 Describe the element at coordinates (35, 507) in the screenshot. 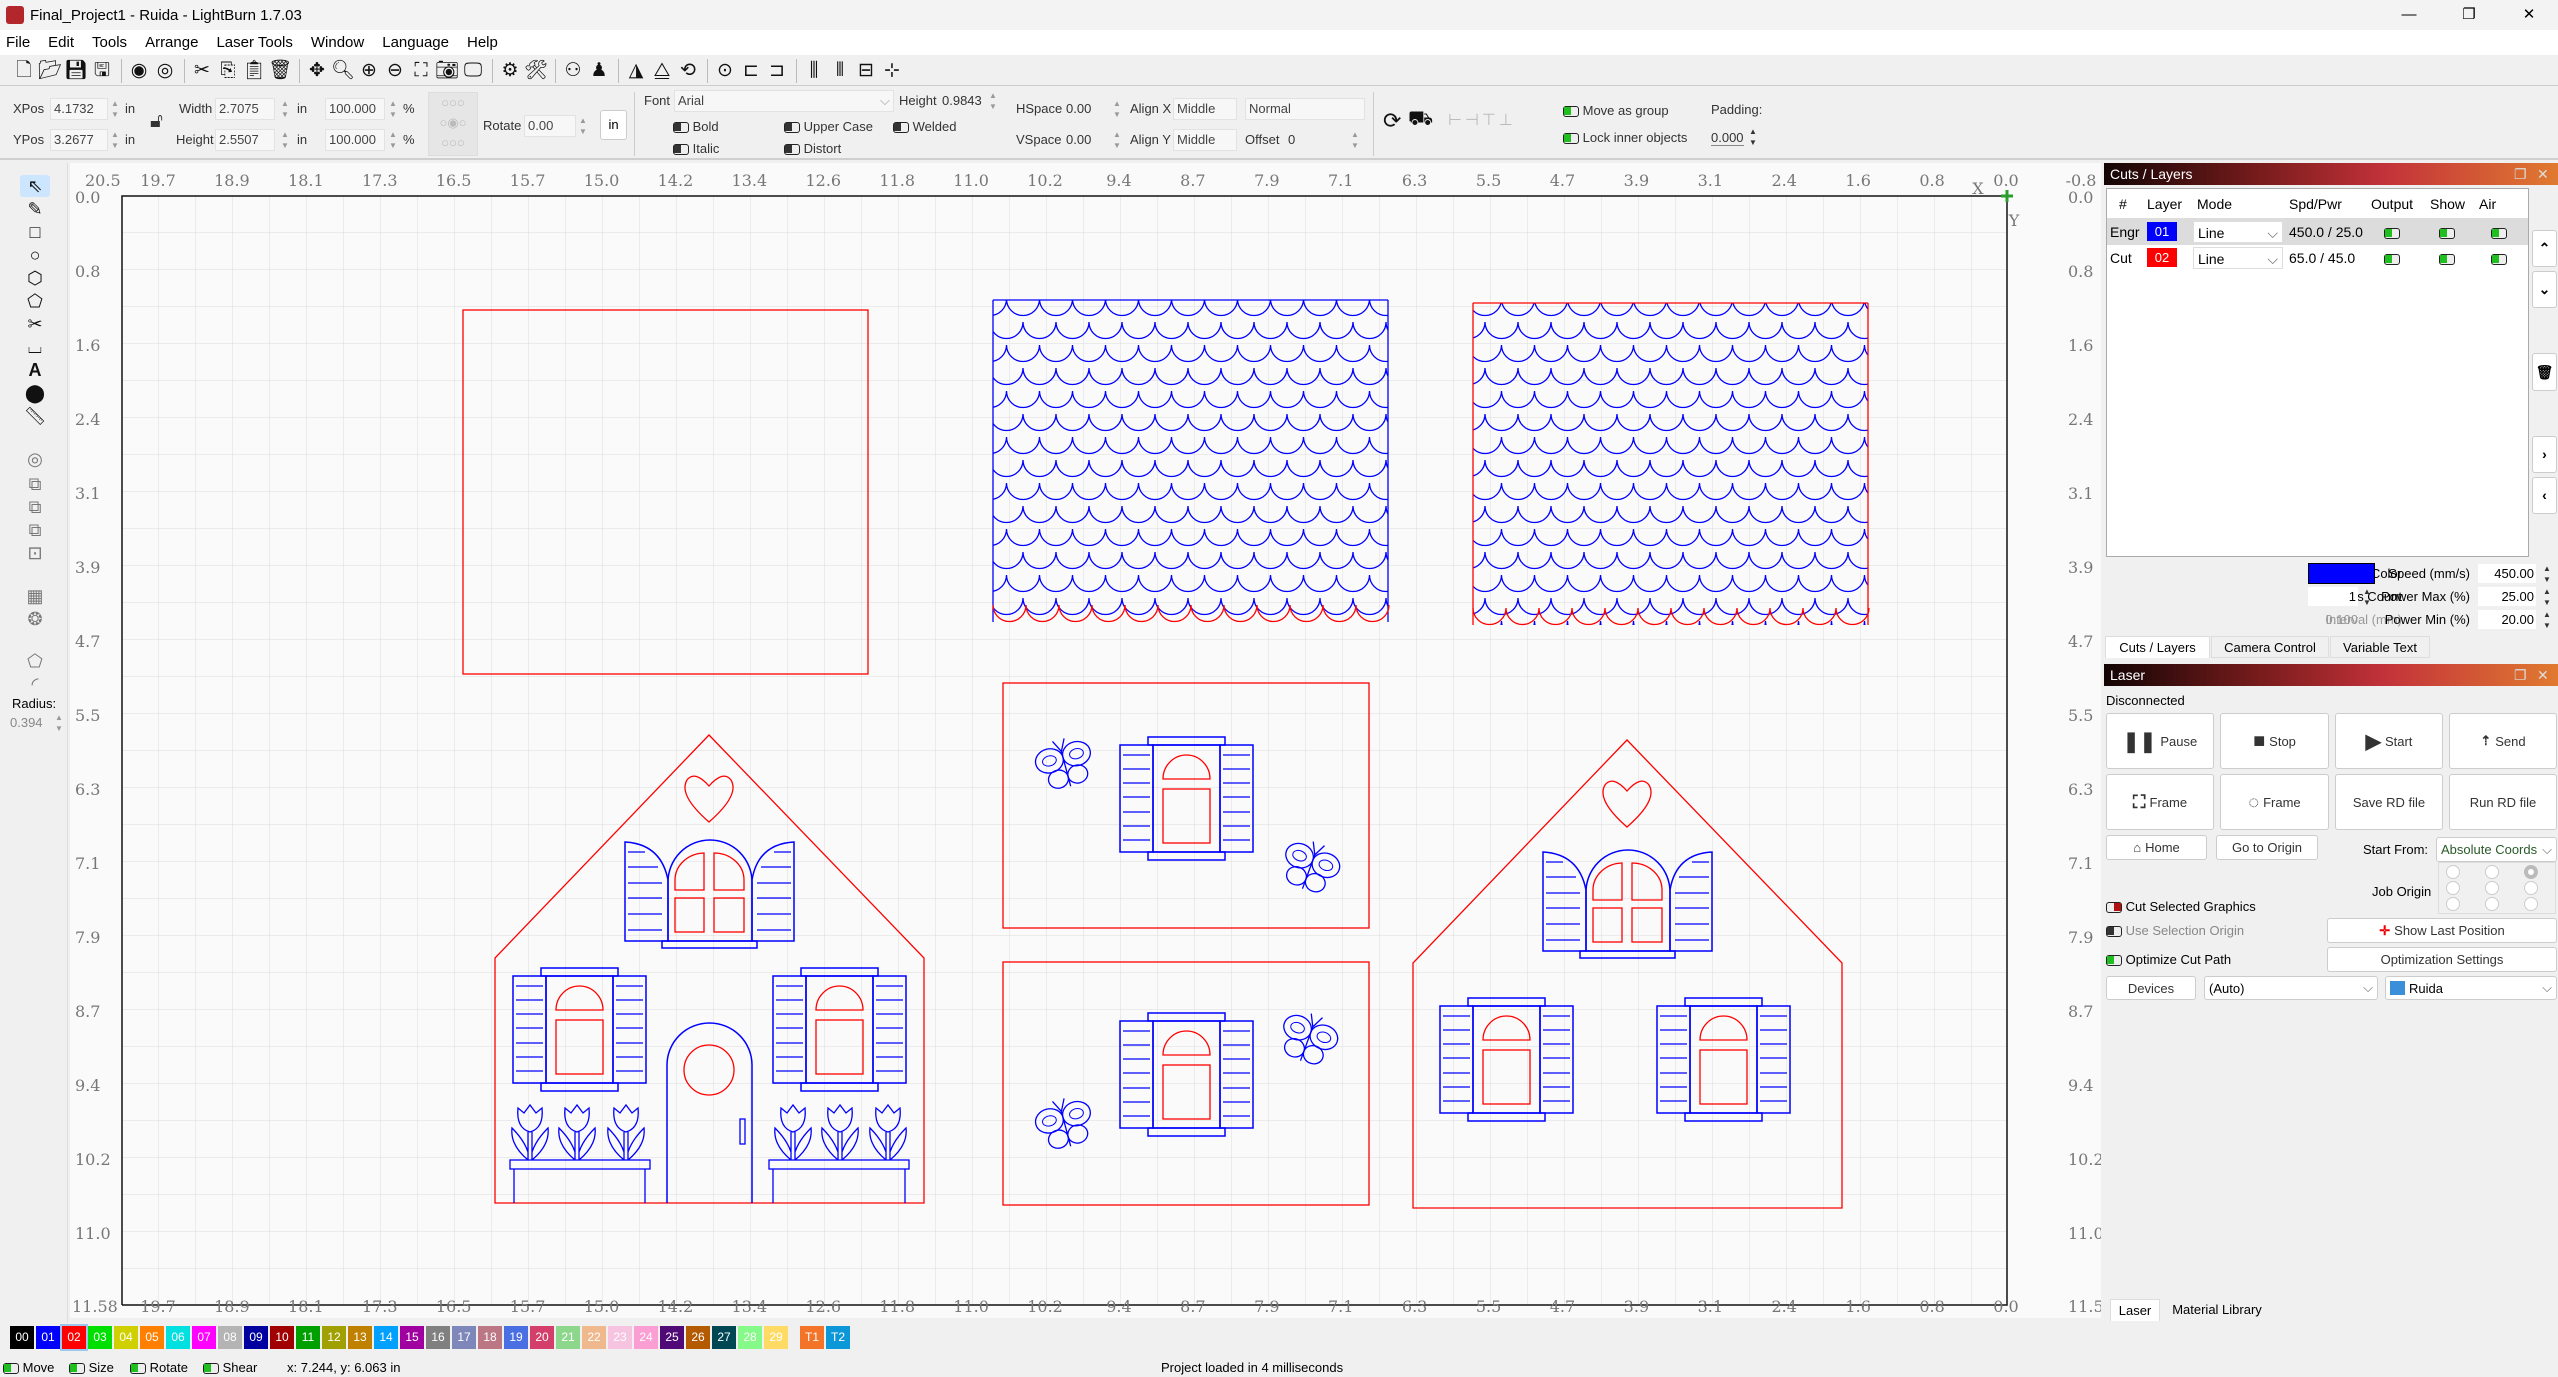

I see `boolean-union-icon: ⧉` at that location.